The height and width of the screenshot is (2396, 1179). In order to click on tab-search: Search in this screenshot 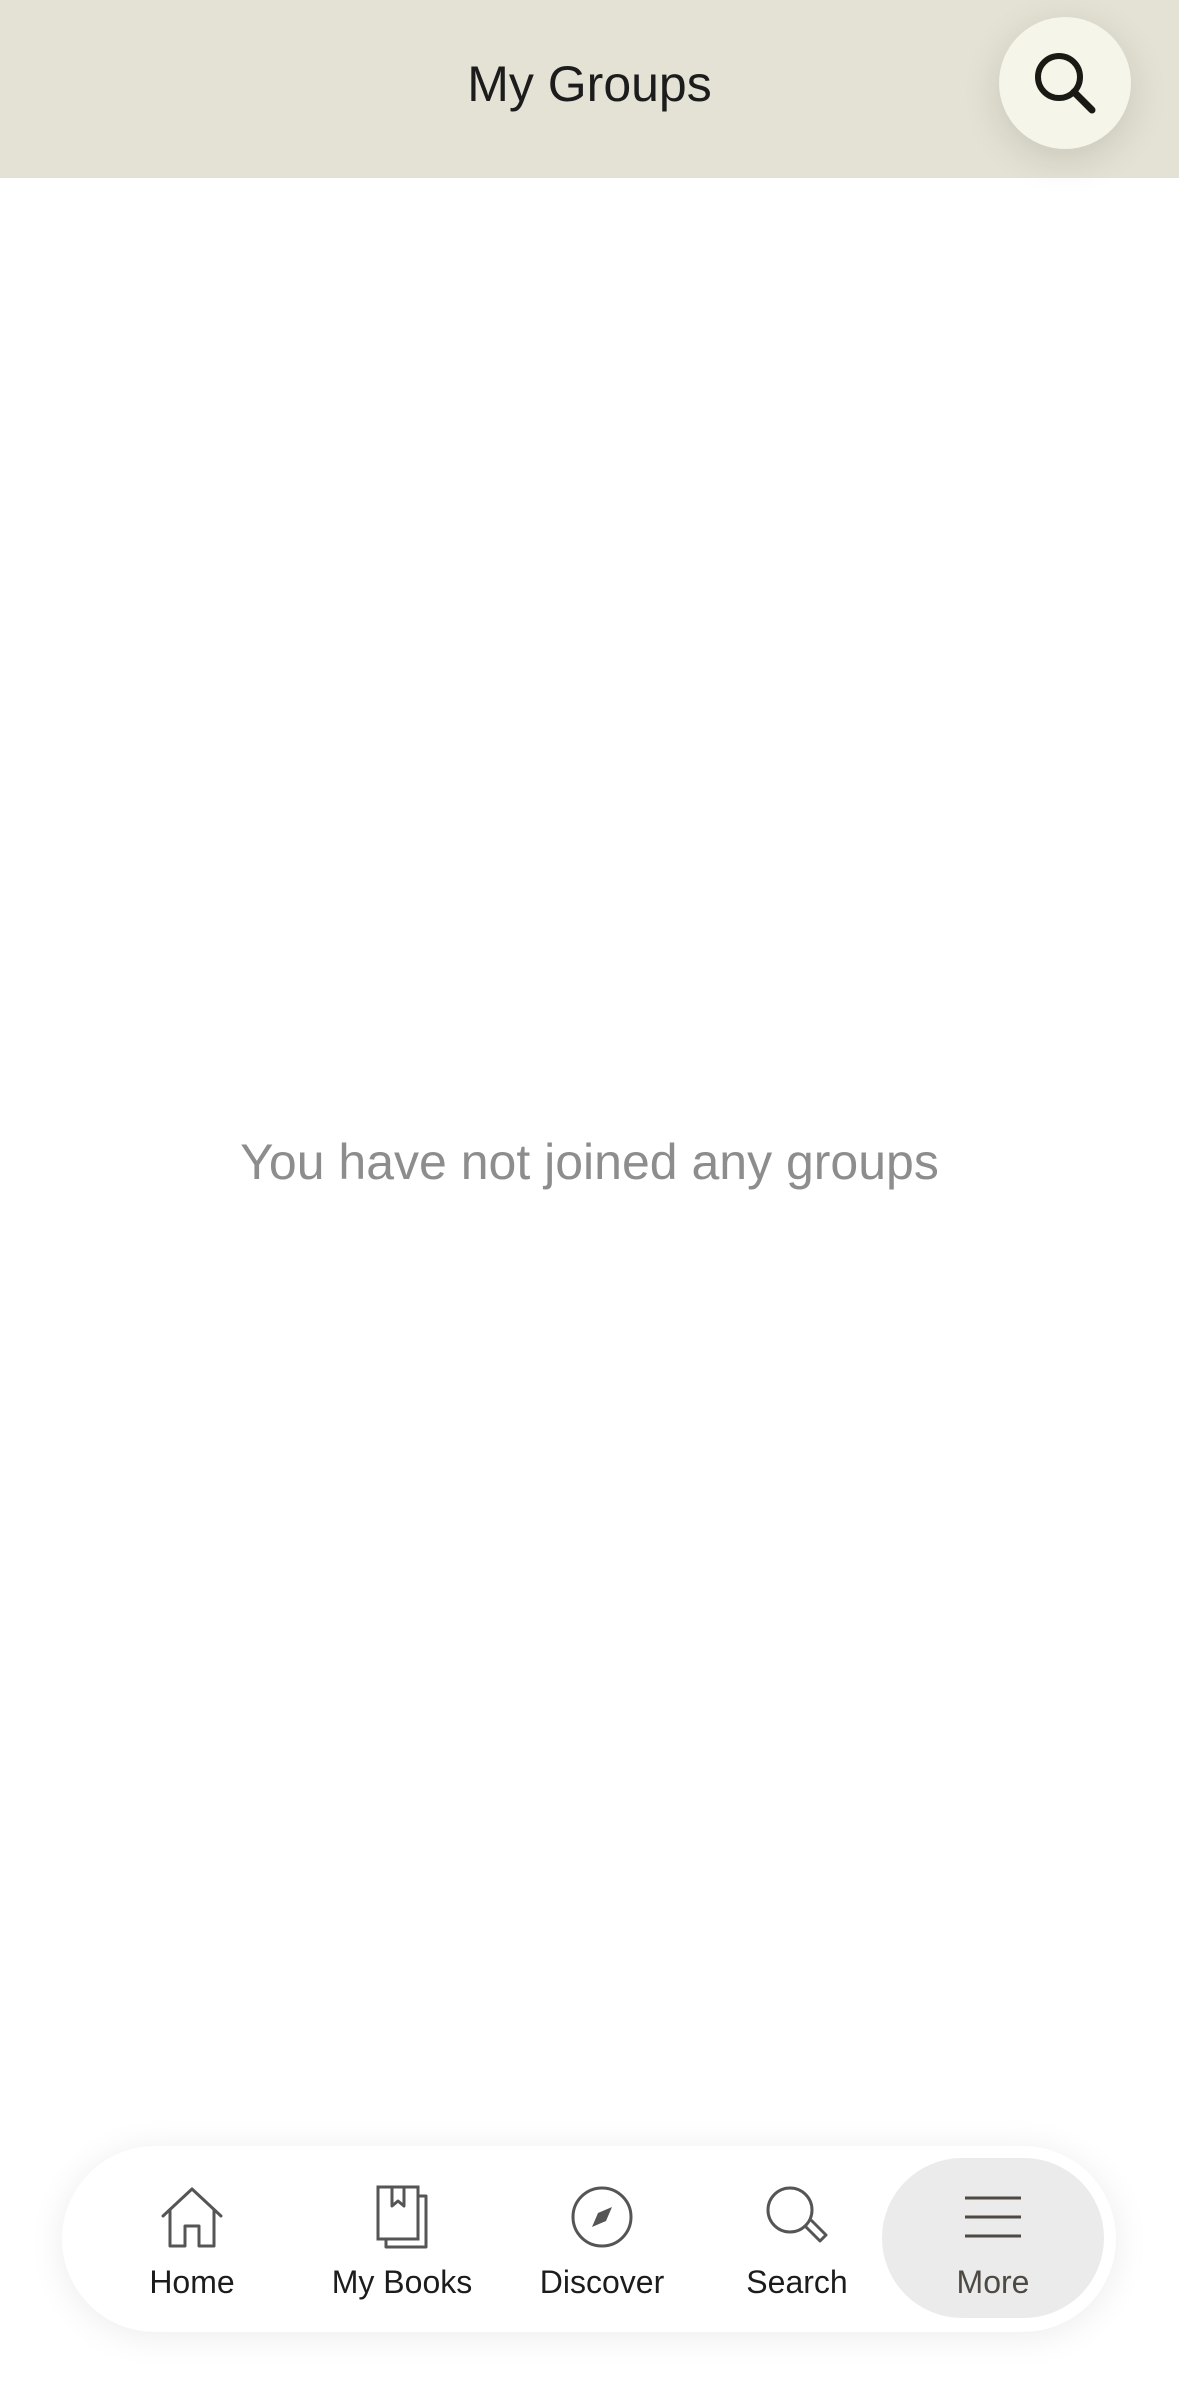, I will do `click(797, 2238)`.